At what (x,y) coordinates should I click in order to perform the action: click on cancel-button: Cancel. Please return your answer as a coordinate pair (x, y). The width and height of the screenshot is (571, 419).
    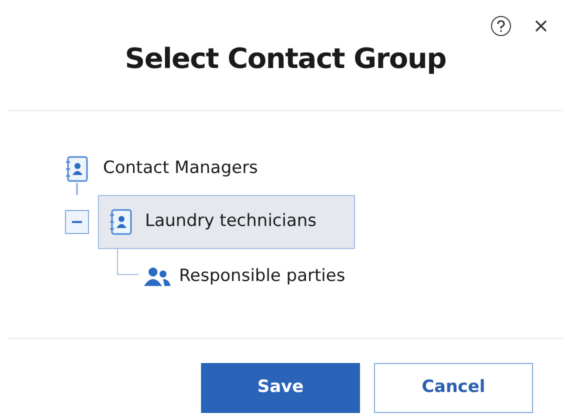
    Looking at the image, I should click on (453, 388).